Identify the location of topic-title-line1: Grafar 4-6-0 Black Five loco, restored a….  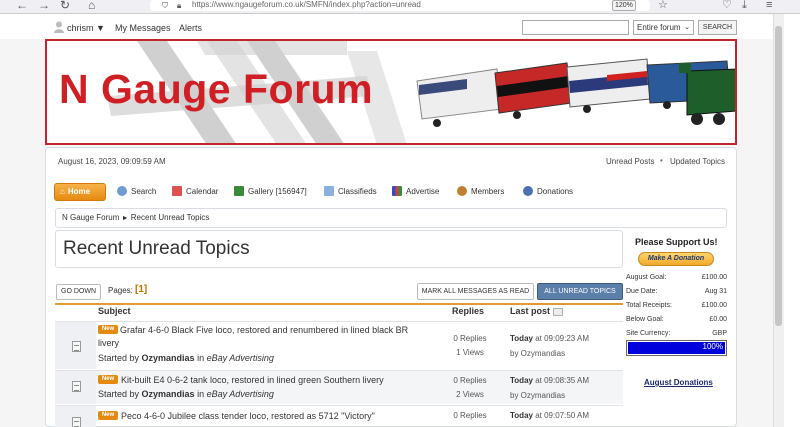
(264, 330).